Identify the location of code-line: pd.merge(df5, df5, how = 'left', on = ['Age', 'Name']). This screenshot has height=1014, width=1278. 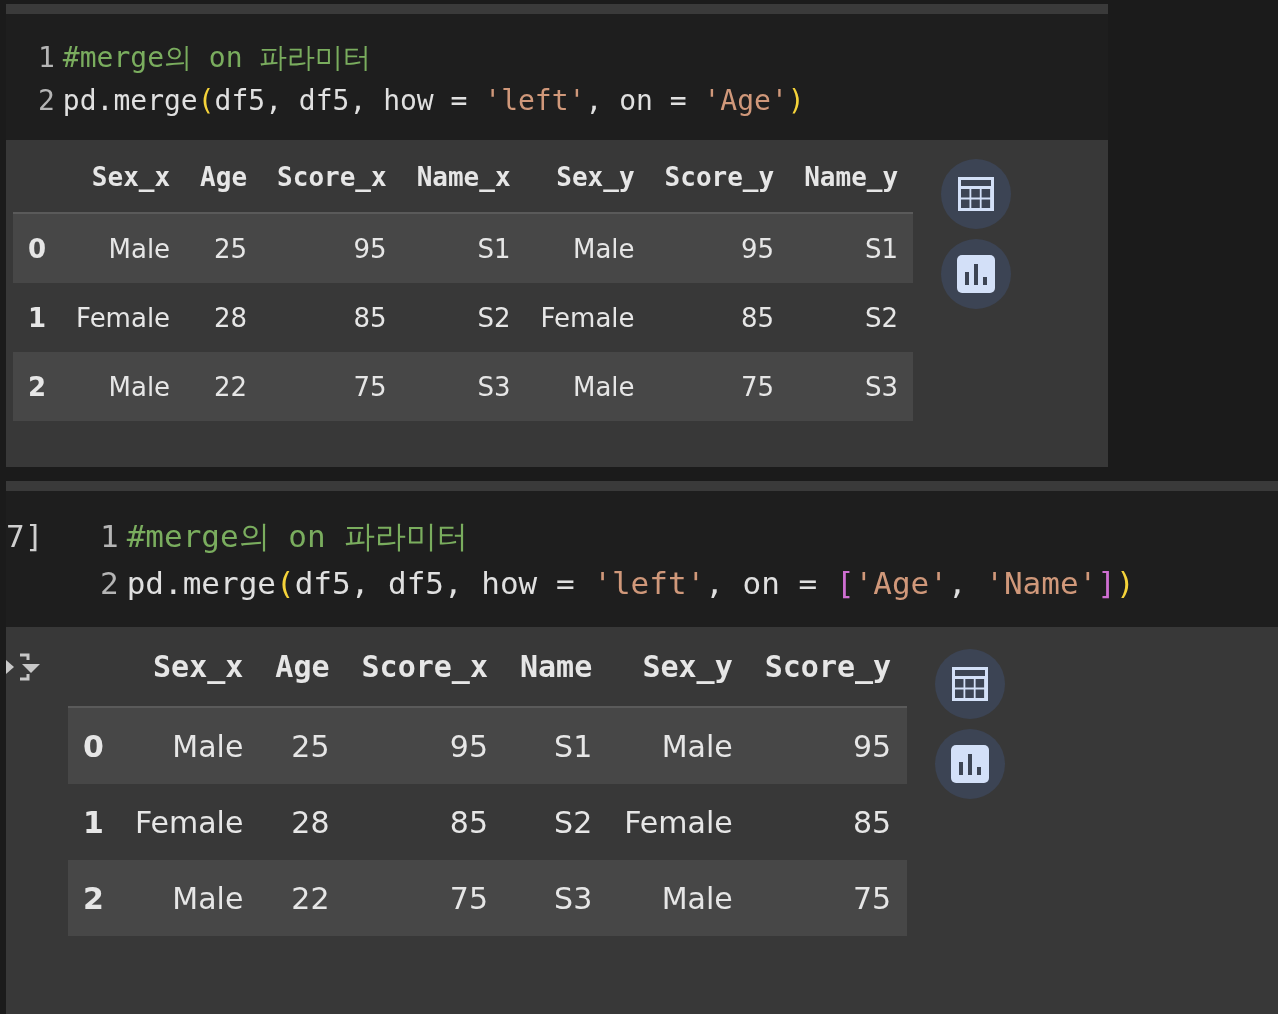
(630, 583).